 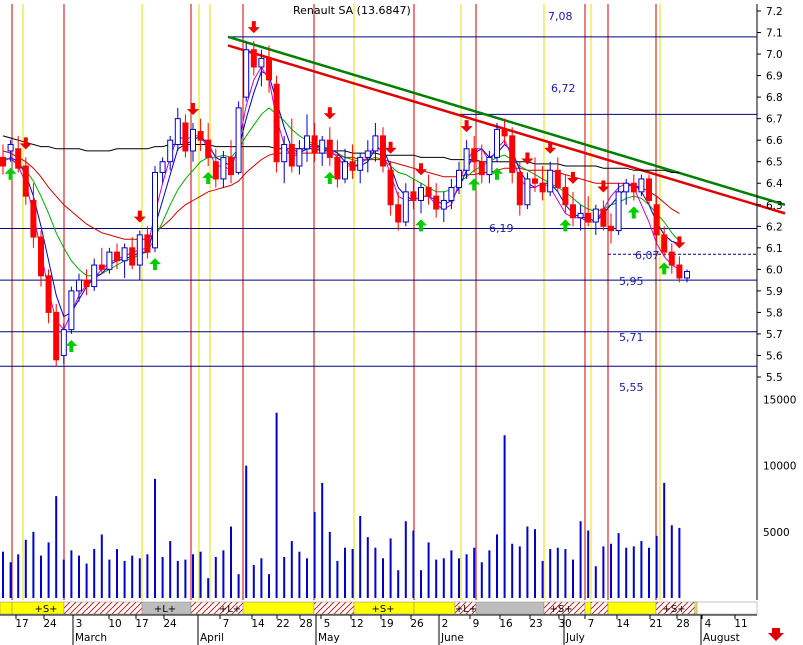 I want to click on y-tick-label: 5.8, so click(x=774, y=313).